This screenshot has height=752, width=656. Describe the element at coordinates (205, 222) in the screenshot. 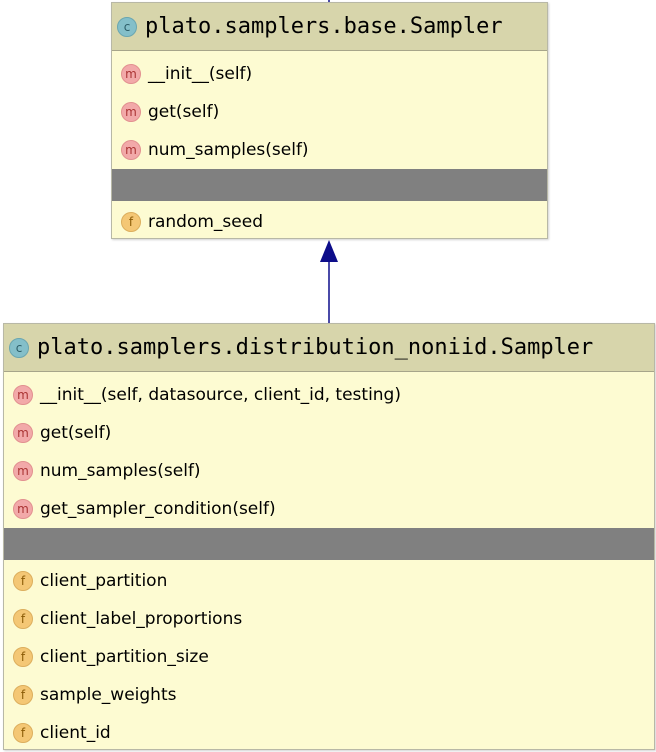

I see `field-label: random_seed` at that location.